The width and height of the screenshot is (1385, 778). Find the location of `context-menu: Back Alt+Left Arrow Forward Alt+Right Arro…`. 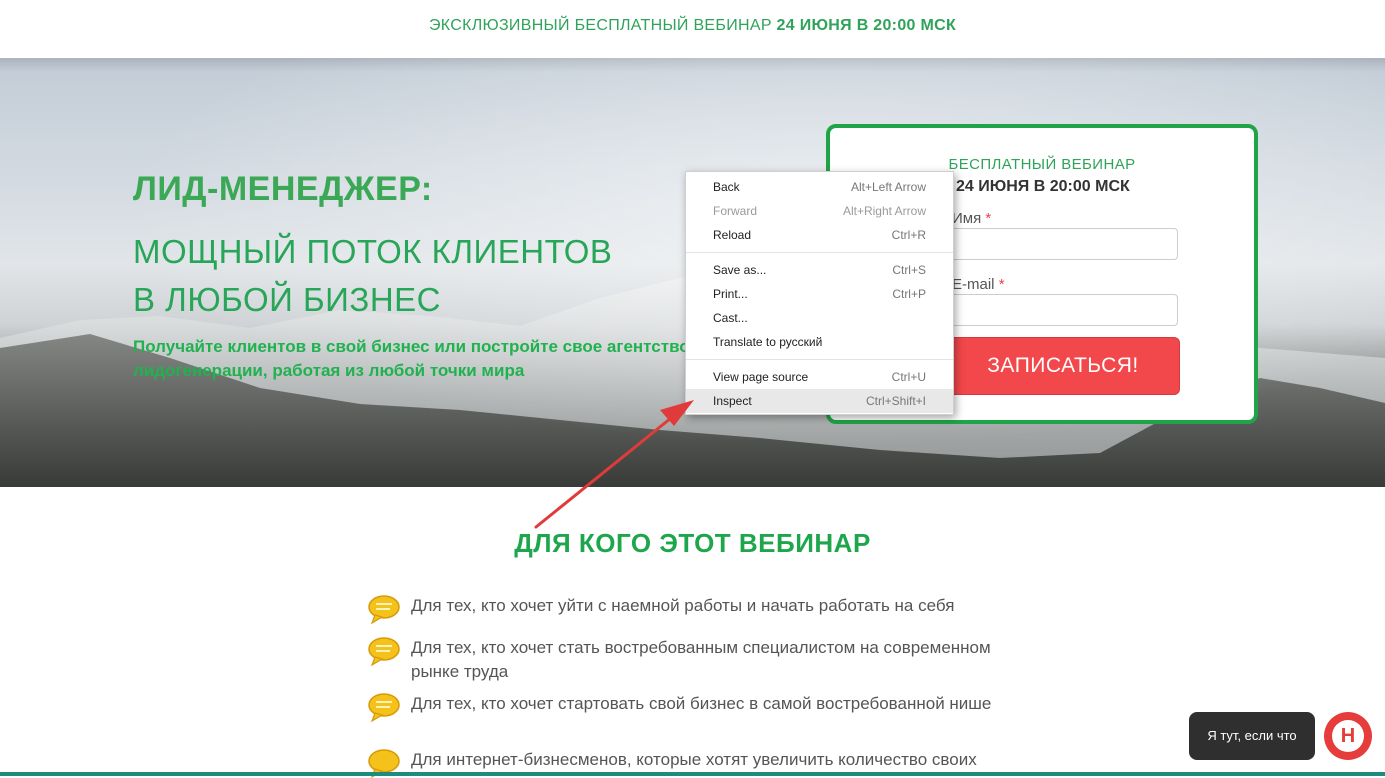

context-menu: Back Alt+Left Arrow Forward Alt+Right Arro… is located at coordinates (819, 293).